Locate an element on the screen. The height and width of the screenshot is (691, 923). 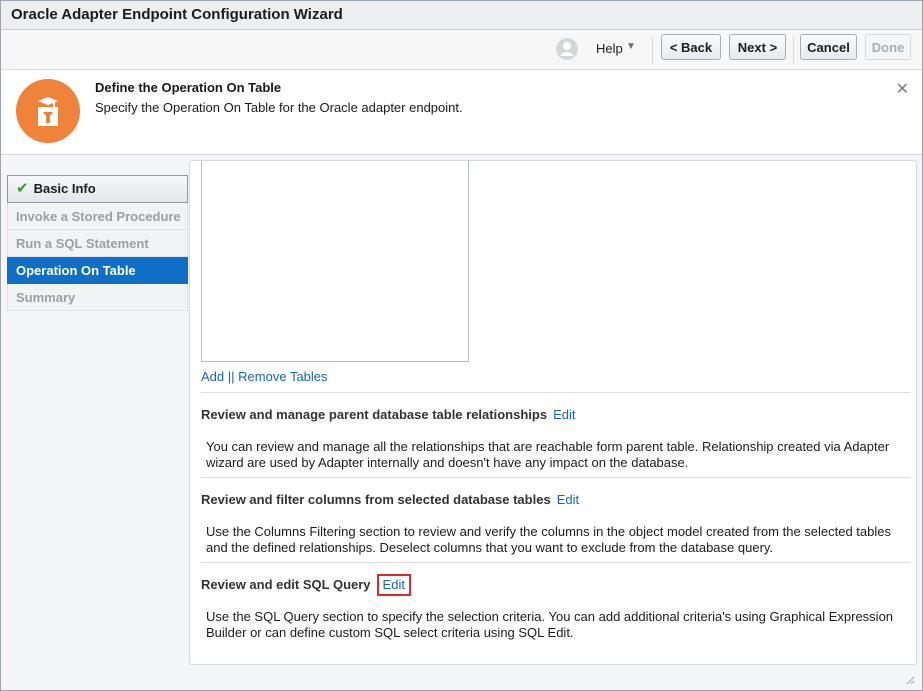
nav-item-invoke-stored-procedure: Invoke a Stored Procedure is located at coordinates (97, 216).